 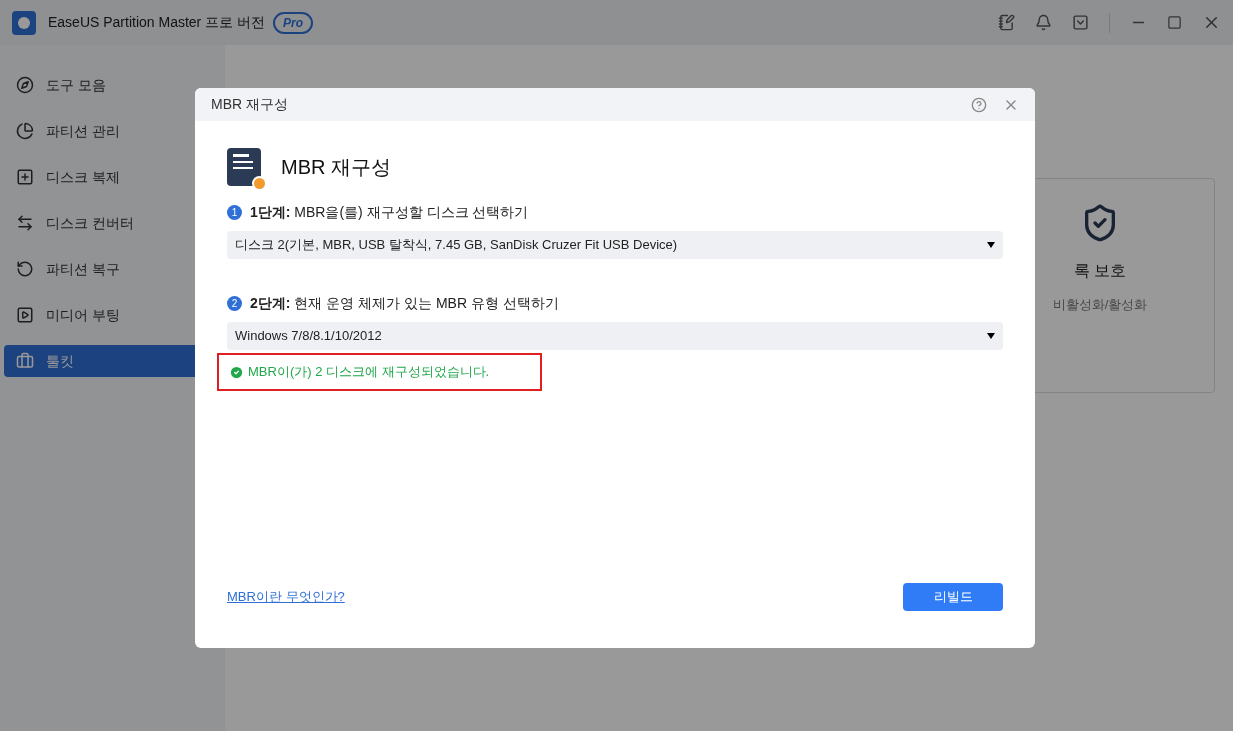 I want to click on arrows-icon, so click(x=25, y=223).